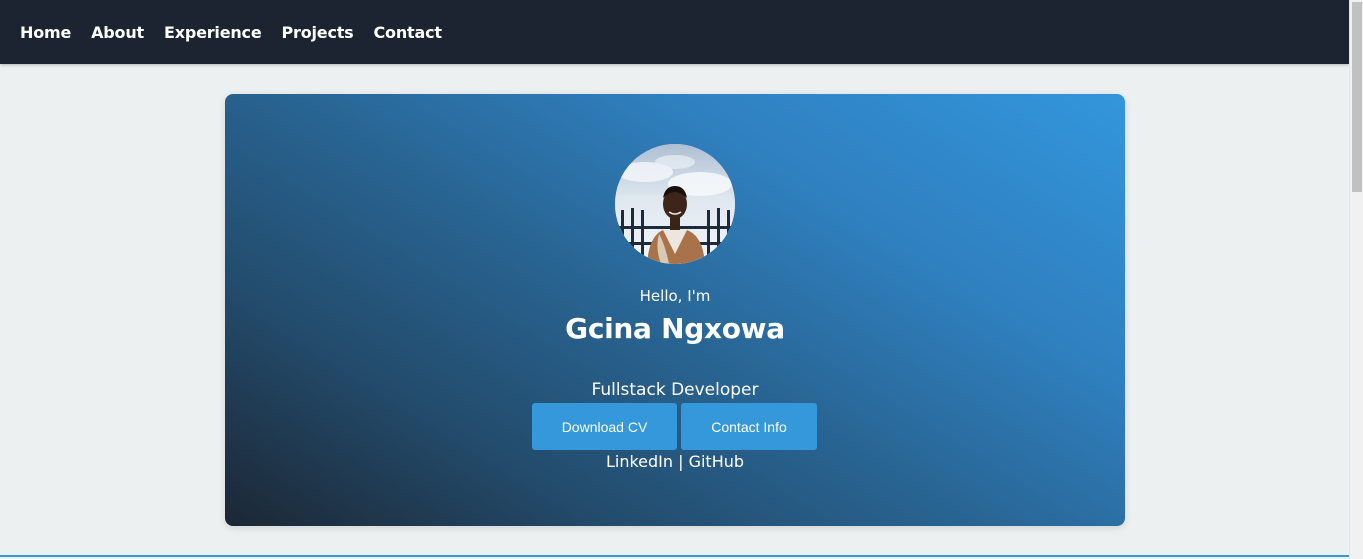  Describe the element at coordinates (45, 32) in the screenshot. I see `nav-link-home: Home` at that location.